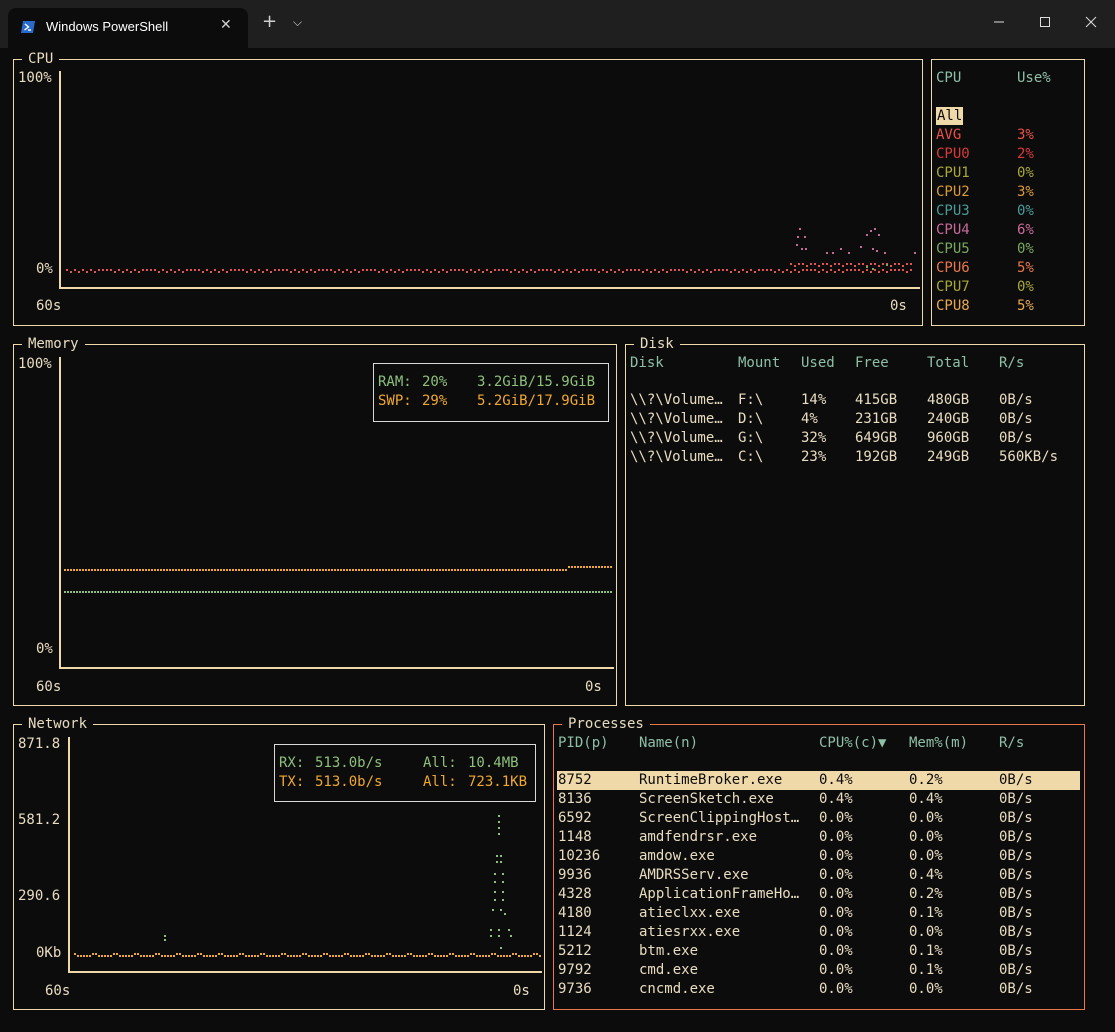 Image resolution: width=1115 pixels, height=1032 pixels. Describe the element at coordinates (854, 438) in the screenshot. I see `disk-row: \\?\Volume… G:\ 32% 649GB 960GB 0B/s` at that location.